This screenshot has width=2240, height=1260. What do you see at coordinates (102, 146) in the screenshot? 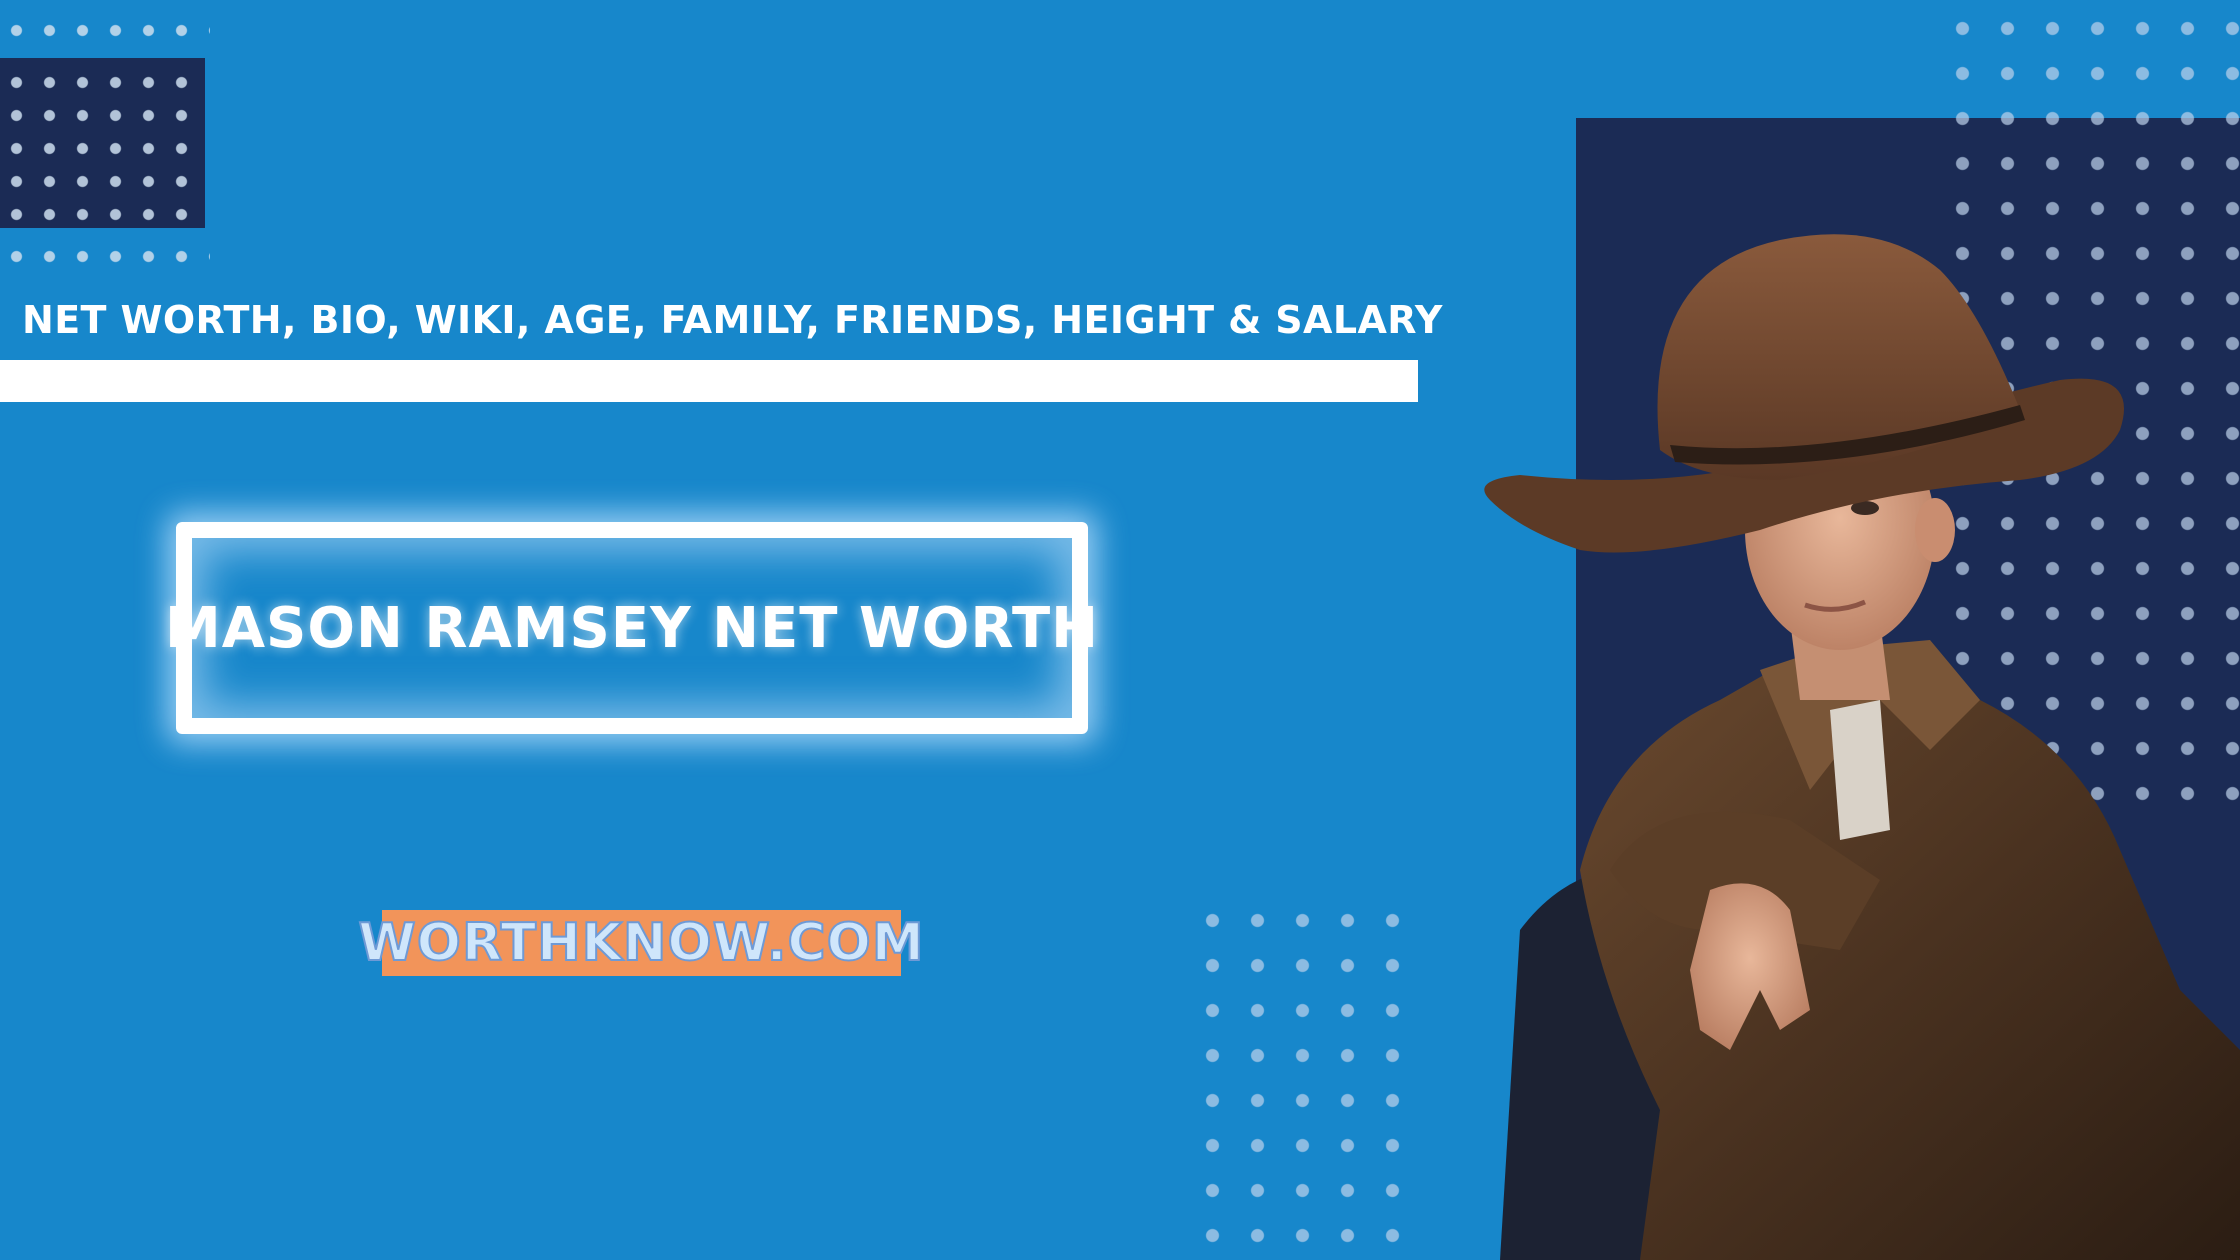
I see `dot-pattern-navy-block` at bounding box center [102, 146].